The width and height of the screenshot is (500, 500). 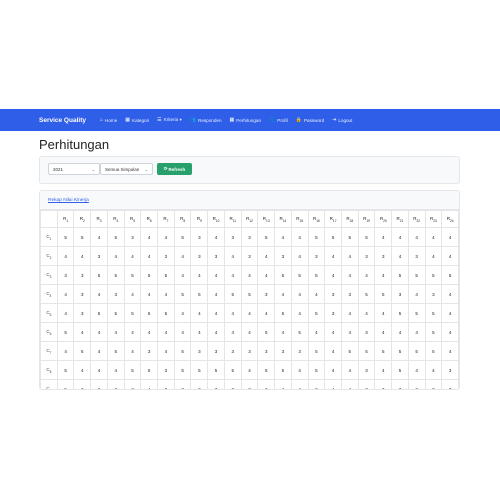 What do you see at coordinates (366, 219) in the screenshot?
I see `column-header: R19` at bounding box center [366, 219].